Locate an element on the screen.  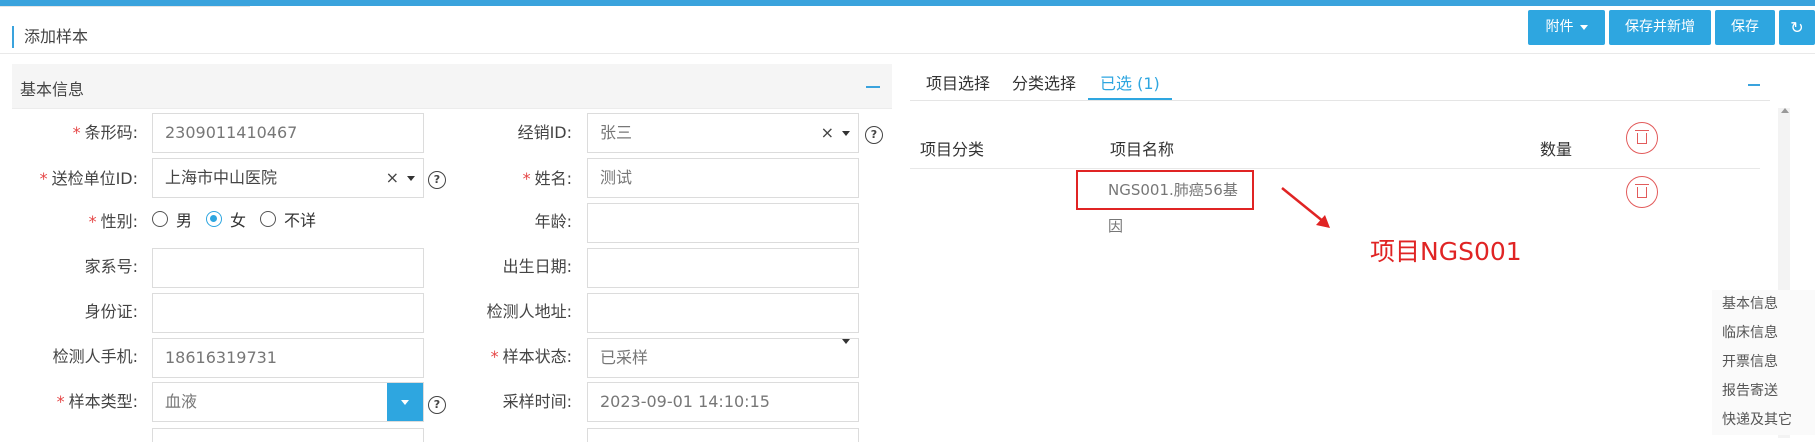
family-input is located at coordinates (288, 268).